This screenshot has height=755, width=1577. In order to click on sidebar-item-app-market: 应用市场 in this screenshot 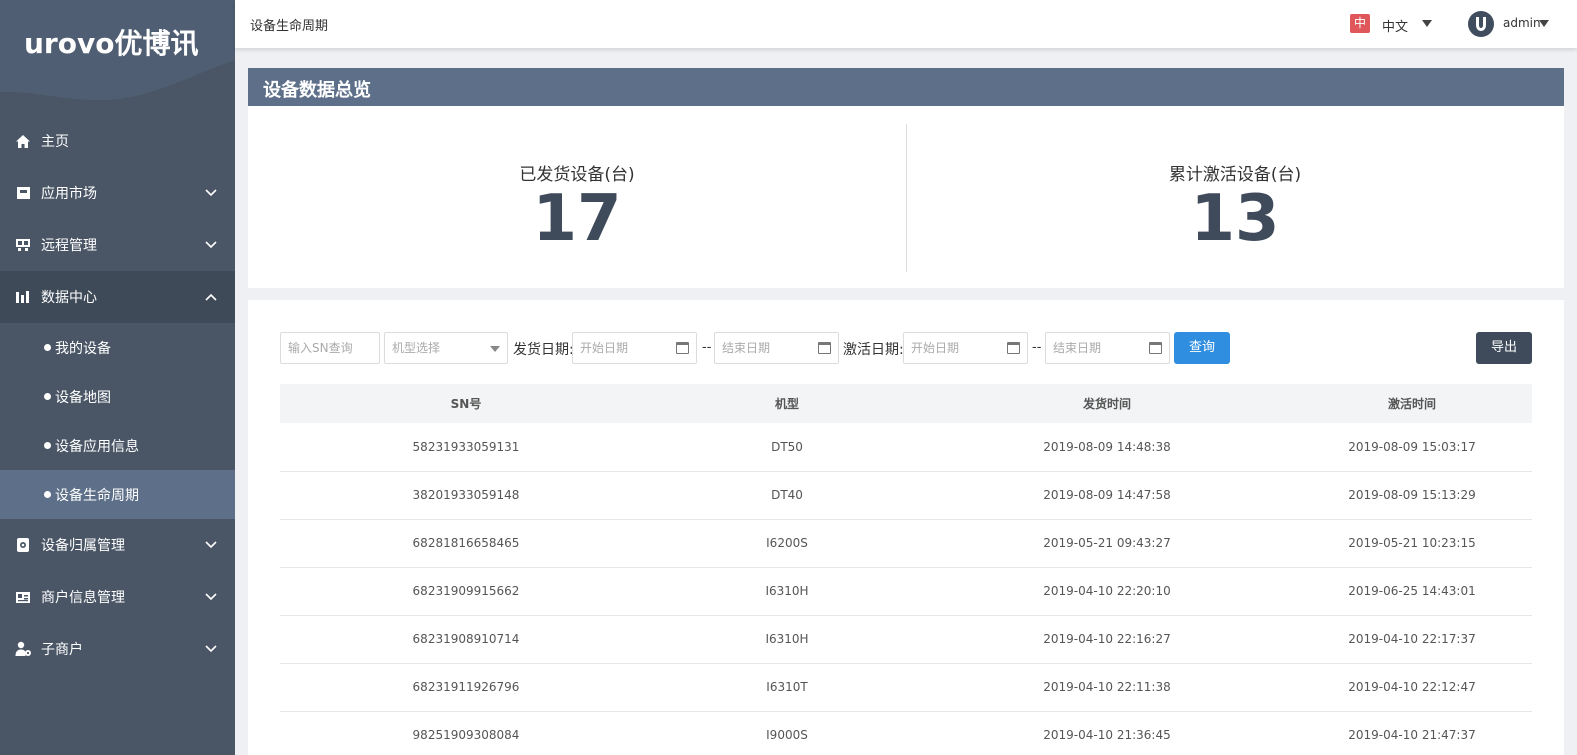, I will do `click(117, 193)`.